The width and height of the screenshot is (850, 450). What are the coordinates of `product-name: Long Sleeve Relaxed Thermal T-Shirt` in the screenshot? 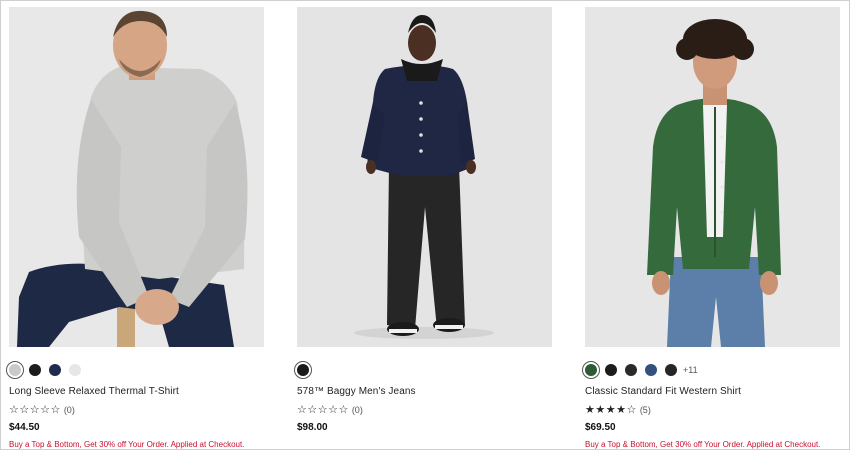 It's located at (136, 391).